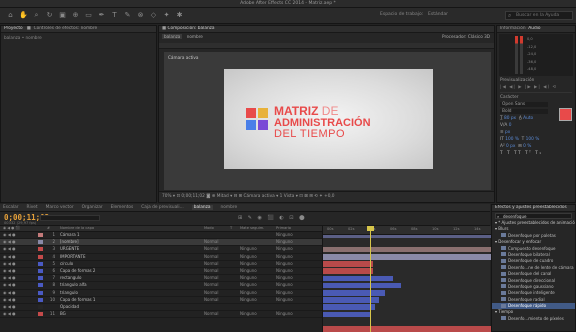 This screenshot has width=576, height=332. What do you see at coordinates (536, 80) in the screenshot?
I see `preview-label: Previsualización` at bounding box center [536, 80].